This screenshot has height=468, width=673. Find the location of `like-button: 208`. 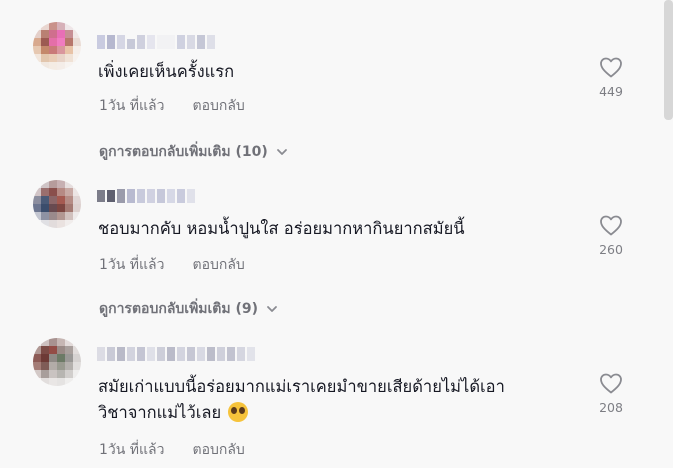

like-button: 208 is located at coordinates (611, 393).